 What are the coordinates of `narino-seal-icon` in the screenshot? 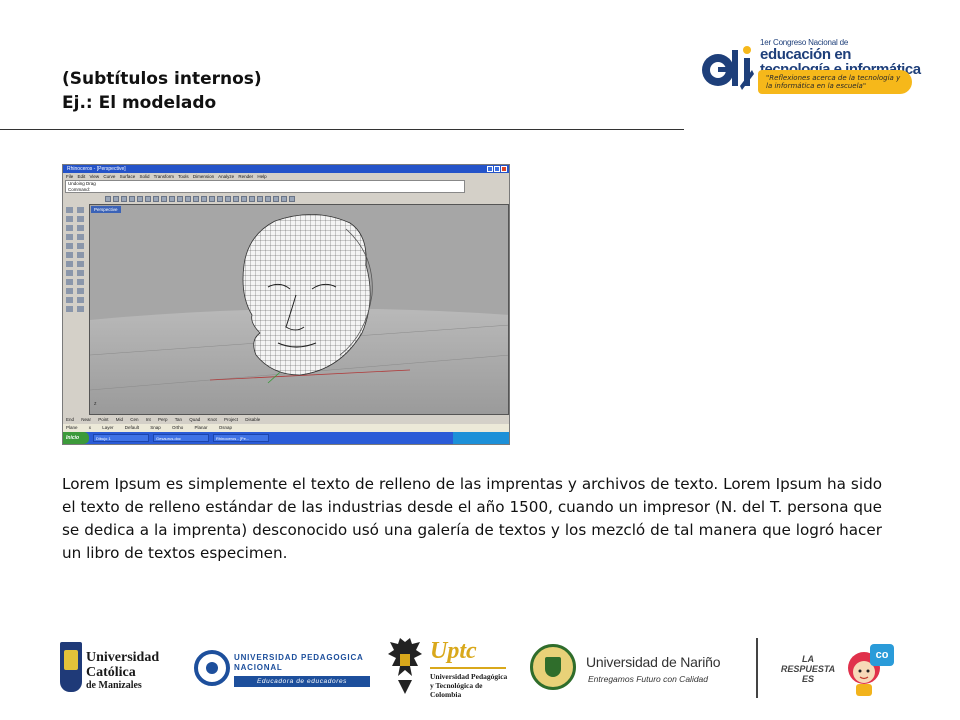 It's located at (553, 667).